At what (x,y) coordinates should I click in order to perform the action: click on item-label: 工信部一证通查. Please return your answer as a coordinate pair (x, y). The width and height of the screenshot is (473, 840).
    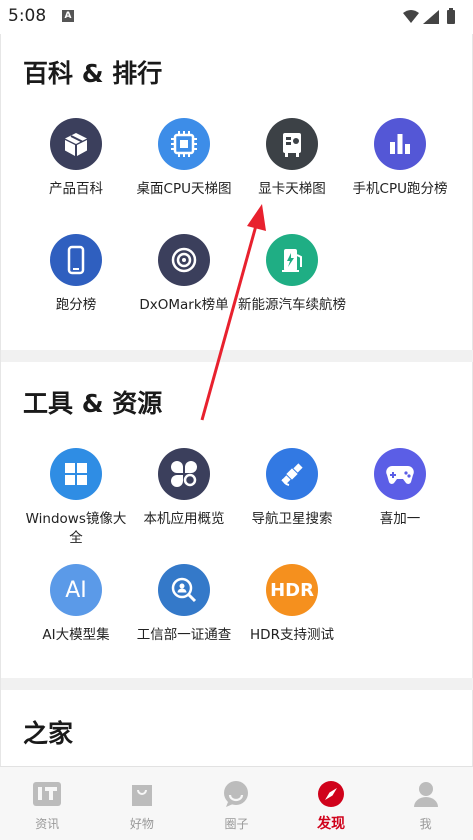
    Looking at the image, I should click on (184, 635).